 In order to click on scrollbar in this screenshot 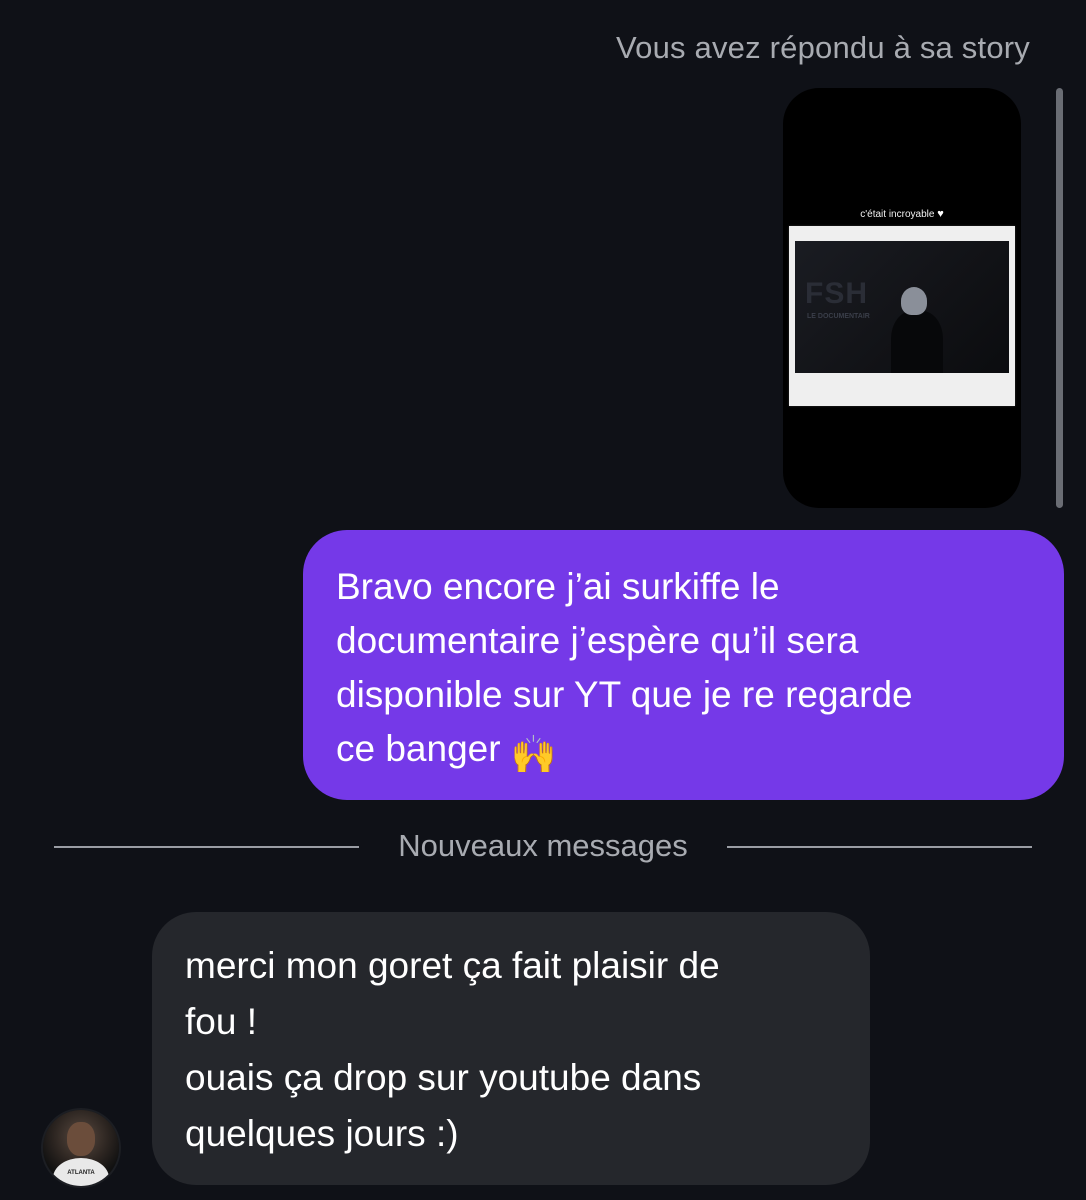, I will do `click(1059, 298)`.